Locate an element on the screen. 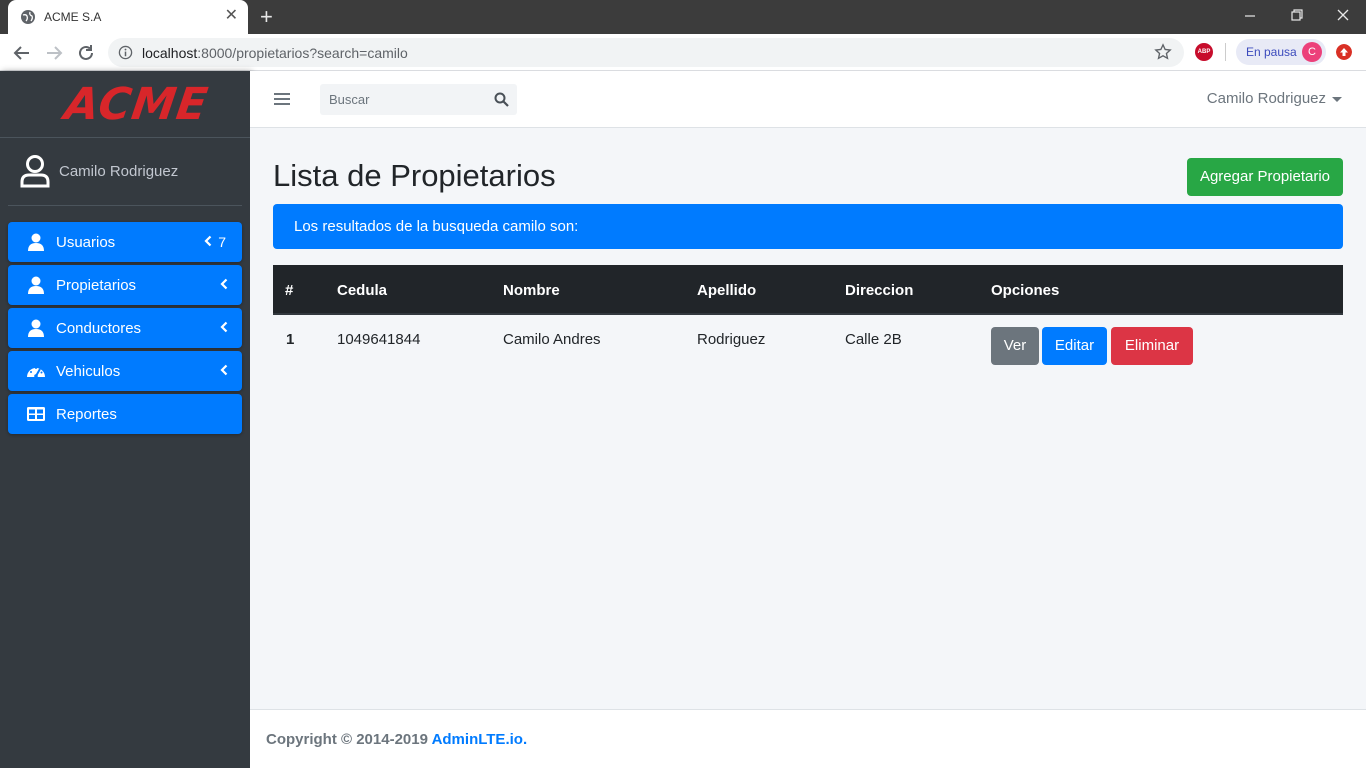  search-icon is located at coordinates (501, 99).